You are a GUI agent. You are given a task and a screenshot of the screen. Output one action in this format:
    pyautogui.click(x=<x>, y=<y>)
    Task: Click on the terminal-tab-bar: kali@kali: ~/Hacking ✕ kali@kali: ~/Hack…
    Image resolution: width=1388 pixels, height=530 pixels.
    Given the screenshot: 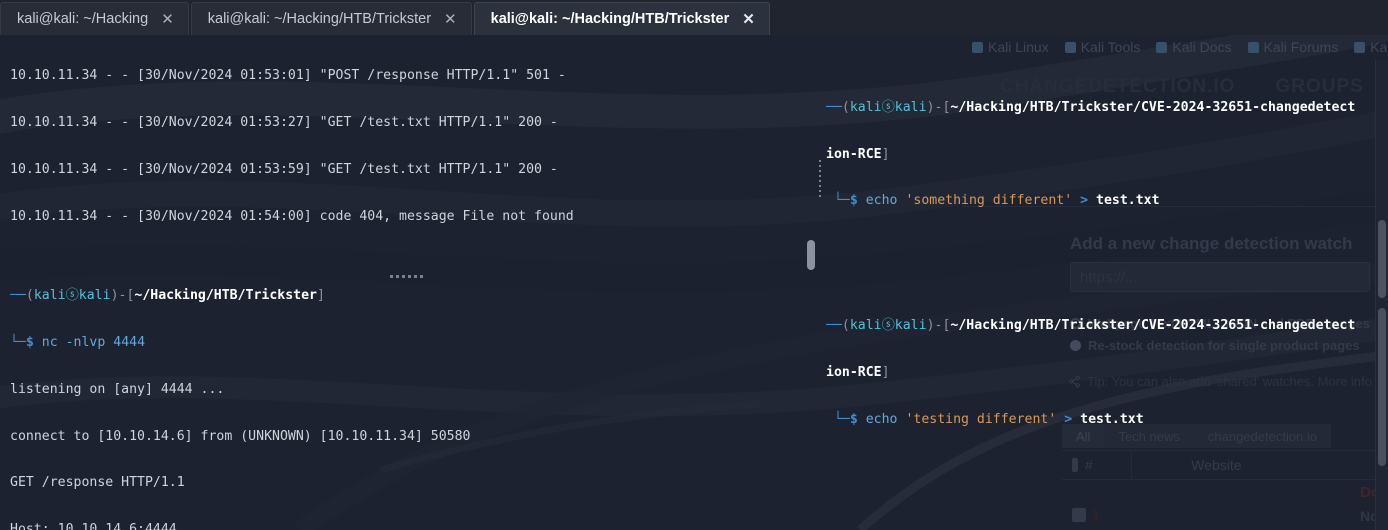 What is the action you would take?
    pyautogui.click(x=694, y=17)
    